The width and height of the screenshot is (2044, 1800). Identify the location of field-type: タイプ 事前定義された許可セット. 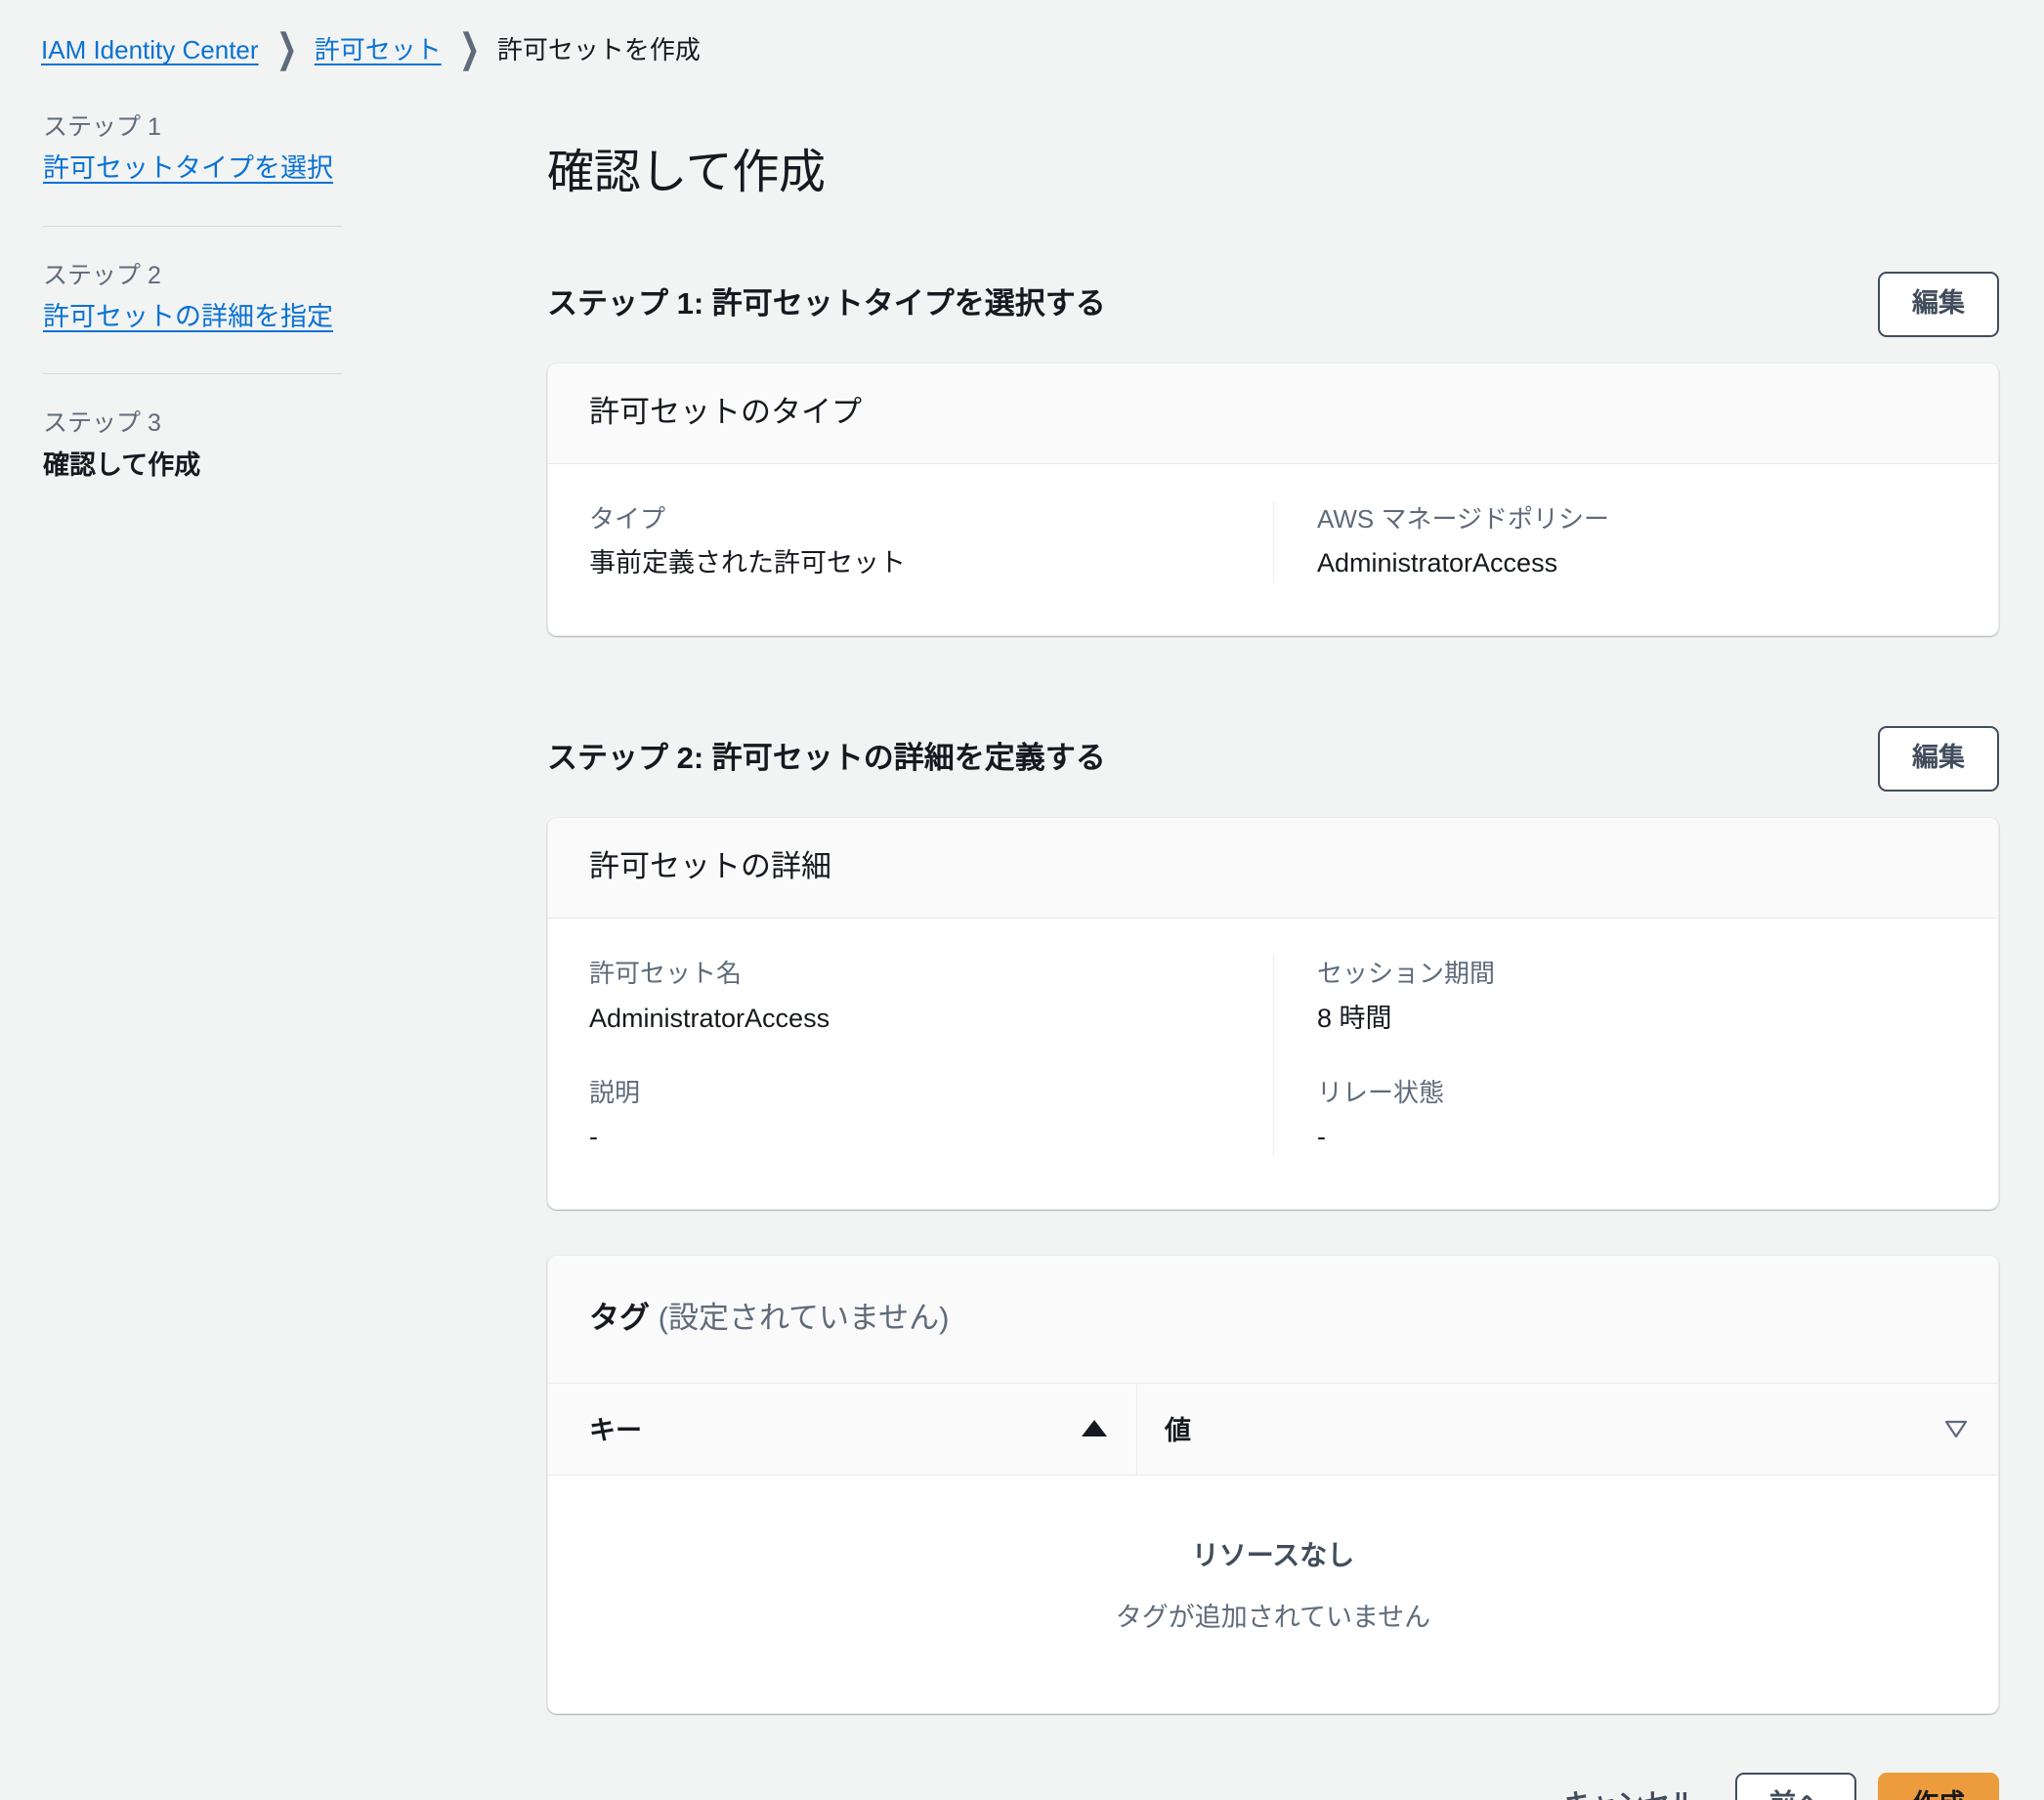
(911, 542).